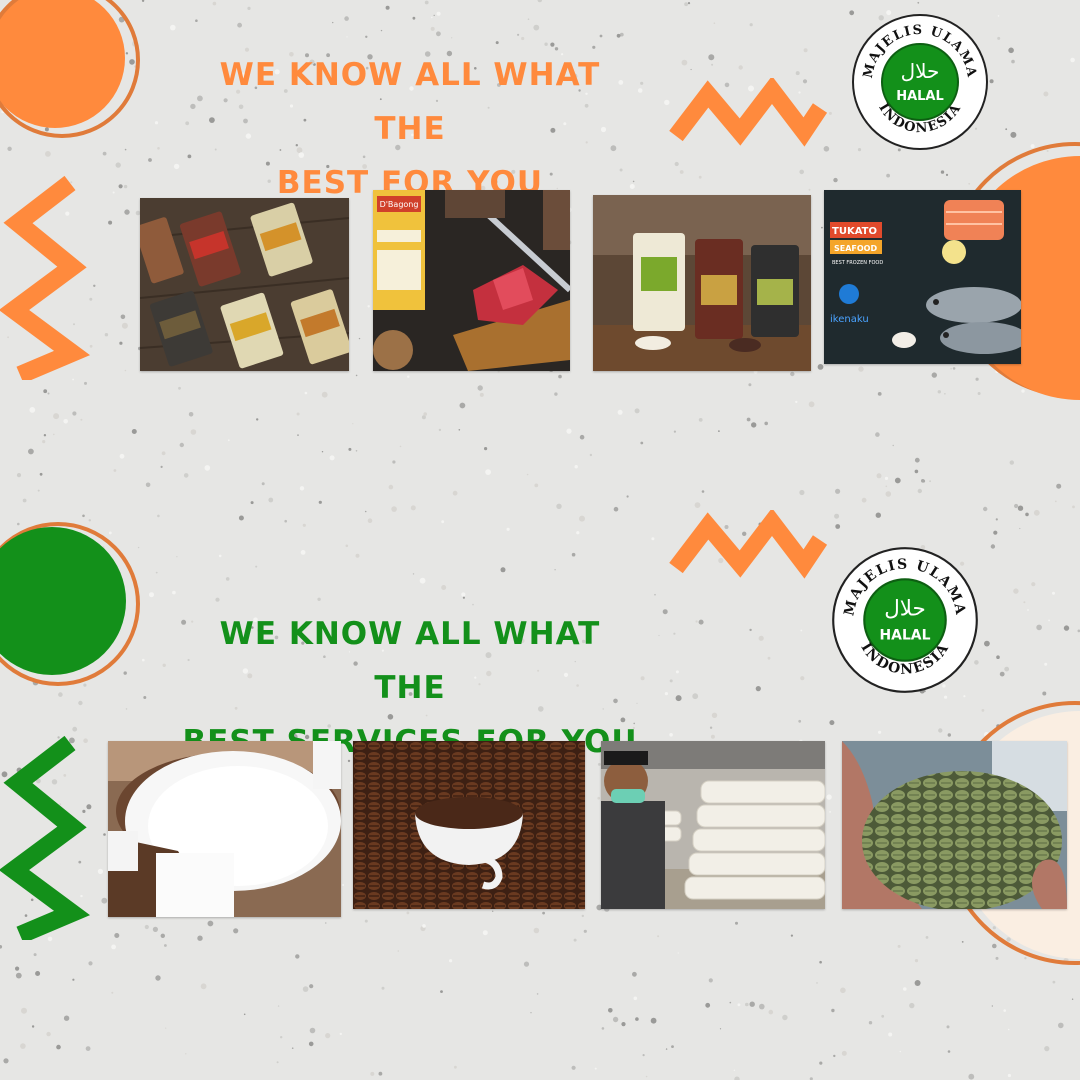 This screenshot has width=1080, height=1080. Describe the element at coordinates (905, 635) in the screenshot. I see `seal-center-text-2: HALAL` at that location.